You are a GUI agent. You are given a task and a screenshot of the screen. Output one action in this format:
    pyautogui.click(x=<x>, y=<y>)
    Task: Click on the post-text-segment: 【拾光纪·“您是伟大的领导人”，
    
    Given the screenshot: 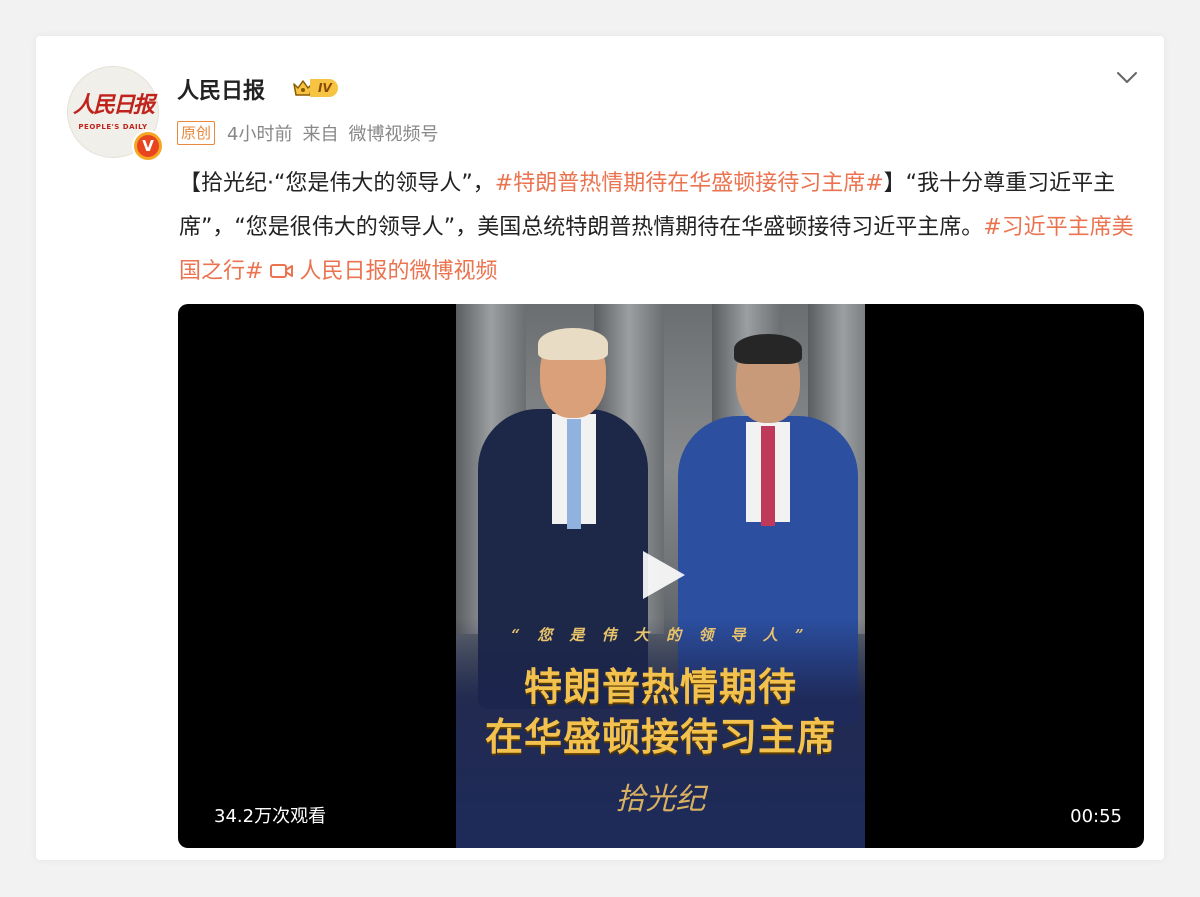 What is the action you would take?
    pyautogui.click(x=337, y=183)
    